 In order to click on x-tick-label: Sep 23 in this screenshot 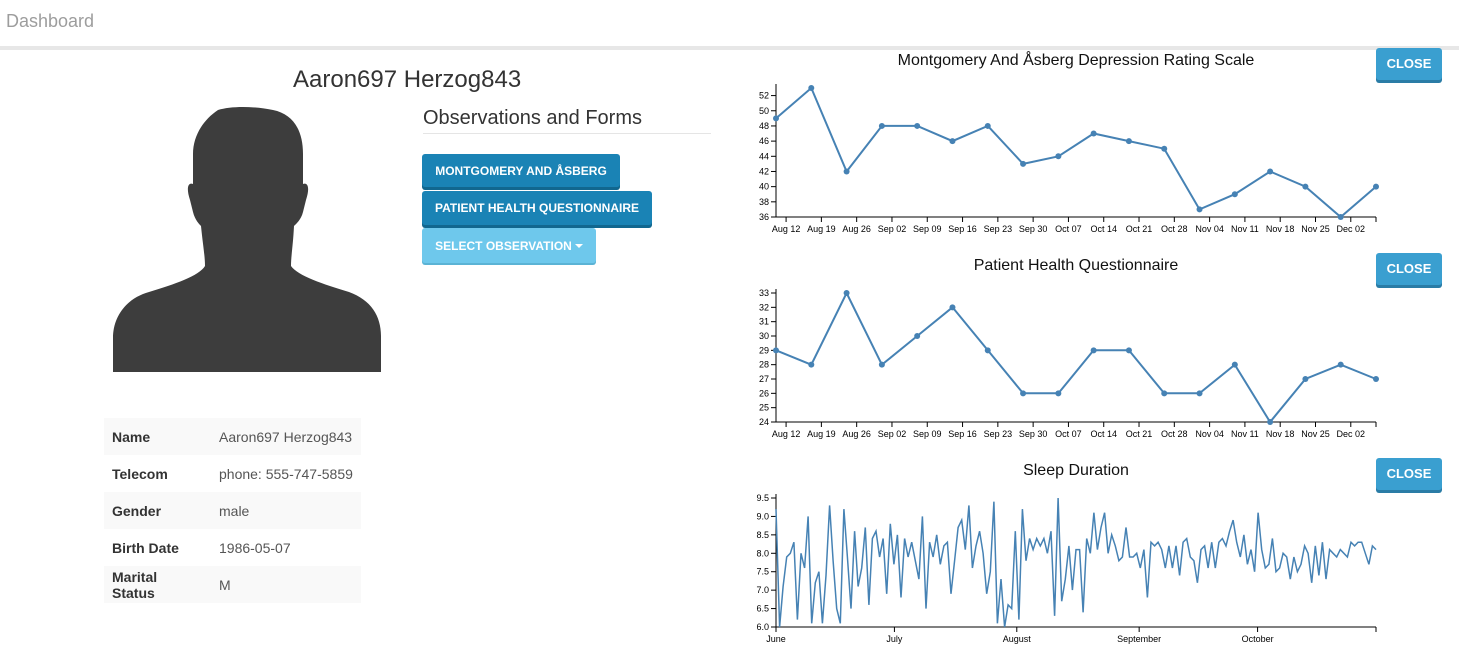, I will do `click(998, 434)`.